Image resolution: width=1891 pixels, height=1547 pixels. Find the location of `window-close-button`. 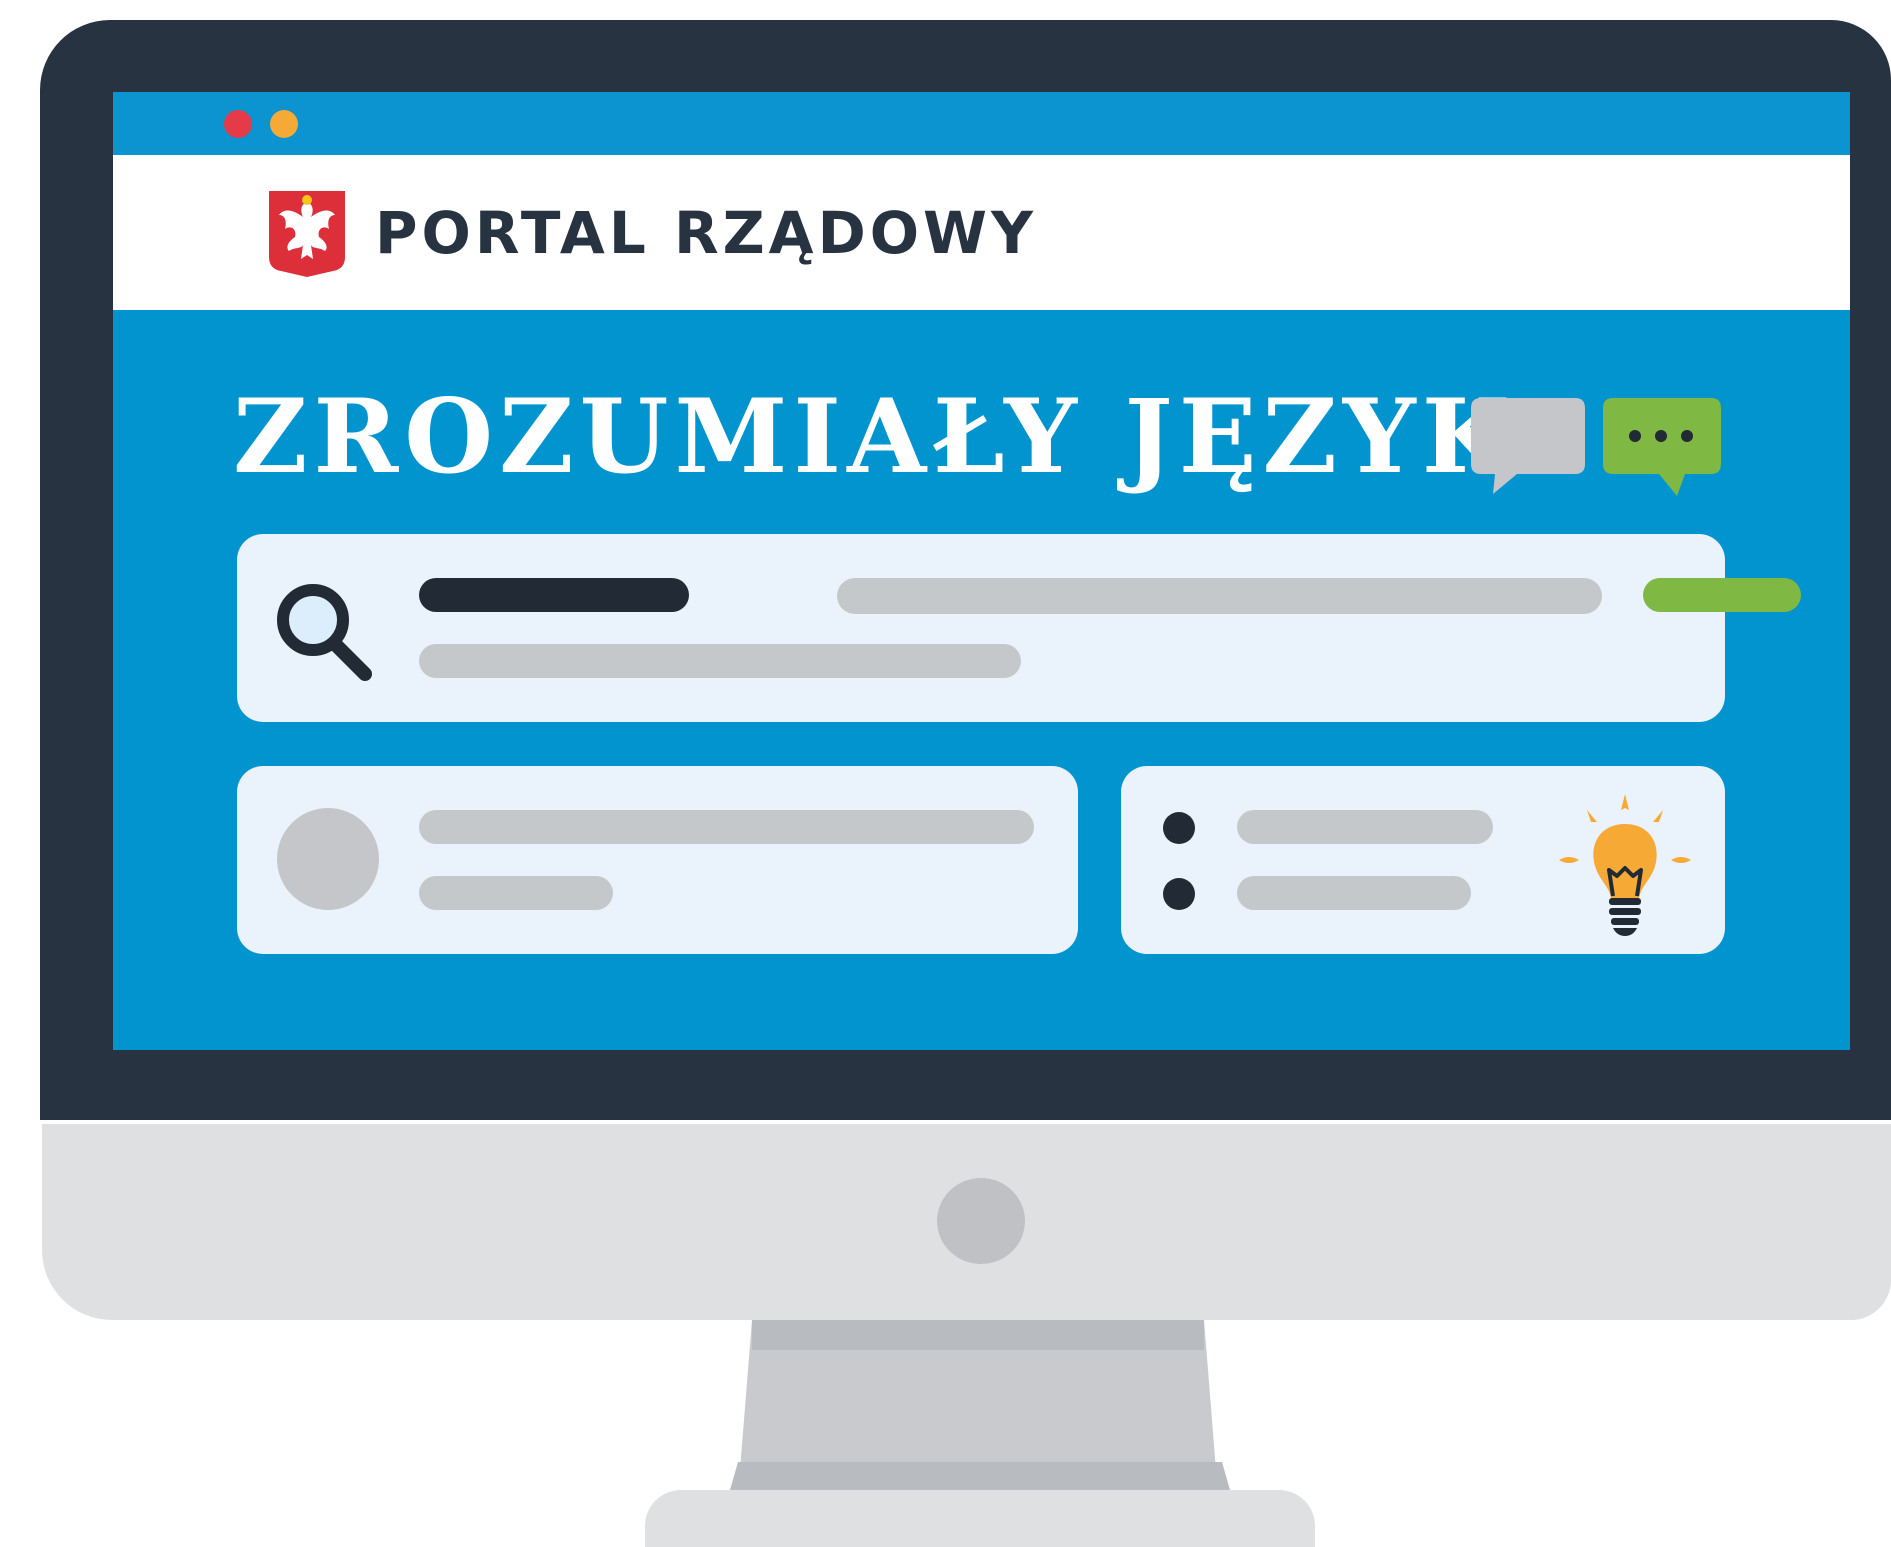

window-close-button is located at coordinates (238, 124).